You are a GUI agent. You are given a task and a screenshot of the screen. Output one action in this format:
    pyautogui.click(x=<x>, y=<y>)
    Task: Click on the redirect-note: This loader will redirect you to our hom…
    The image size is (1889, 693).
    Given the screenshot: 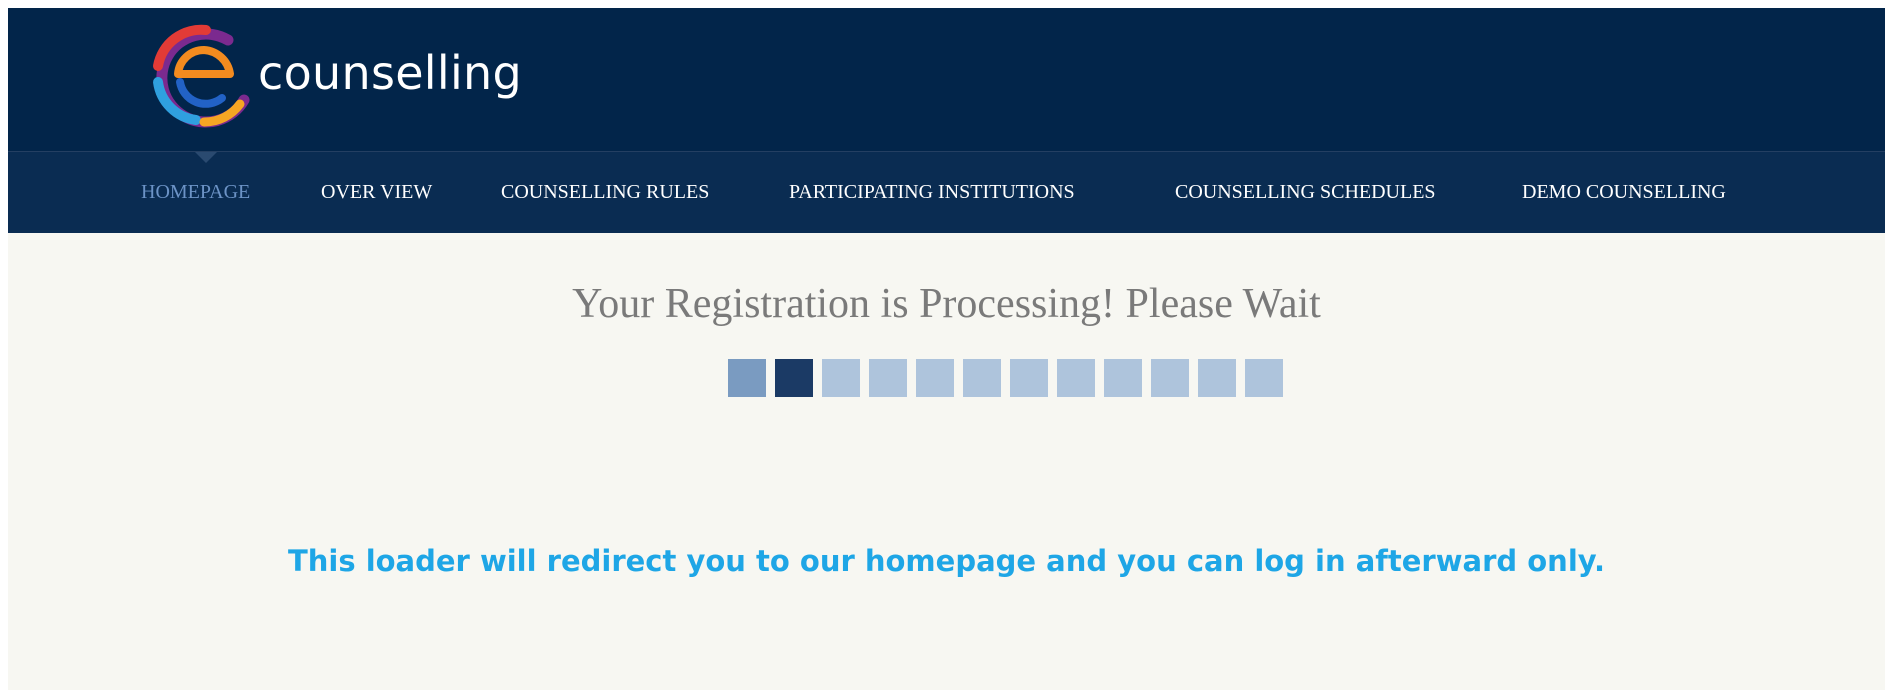 What is the action you would take?
    pyautogui.click(x=946, y=561)
    